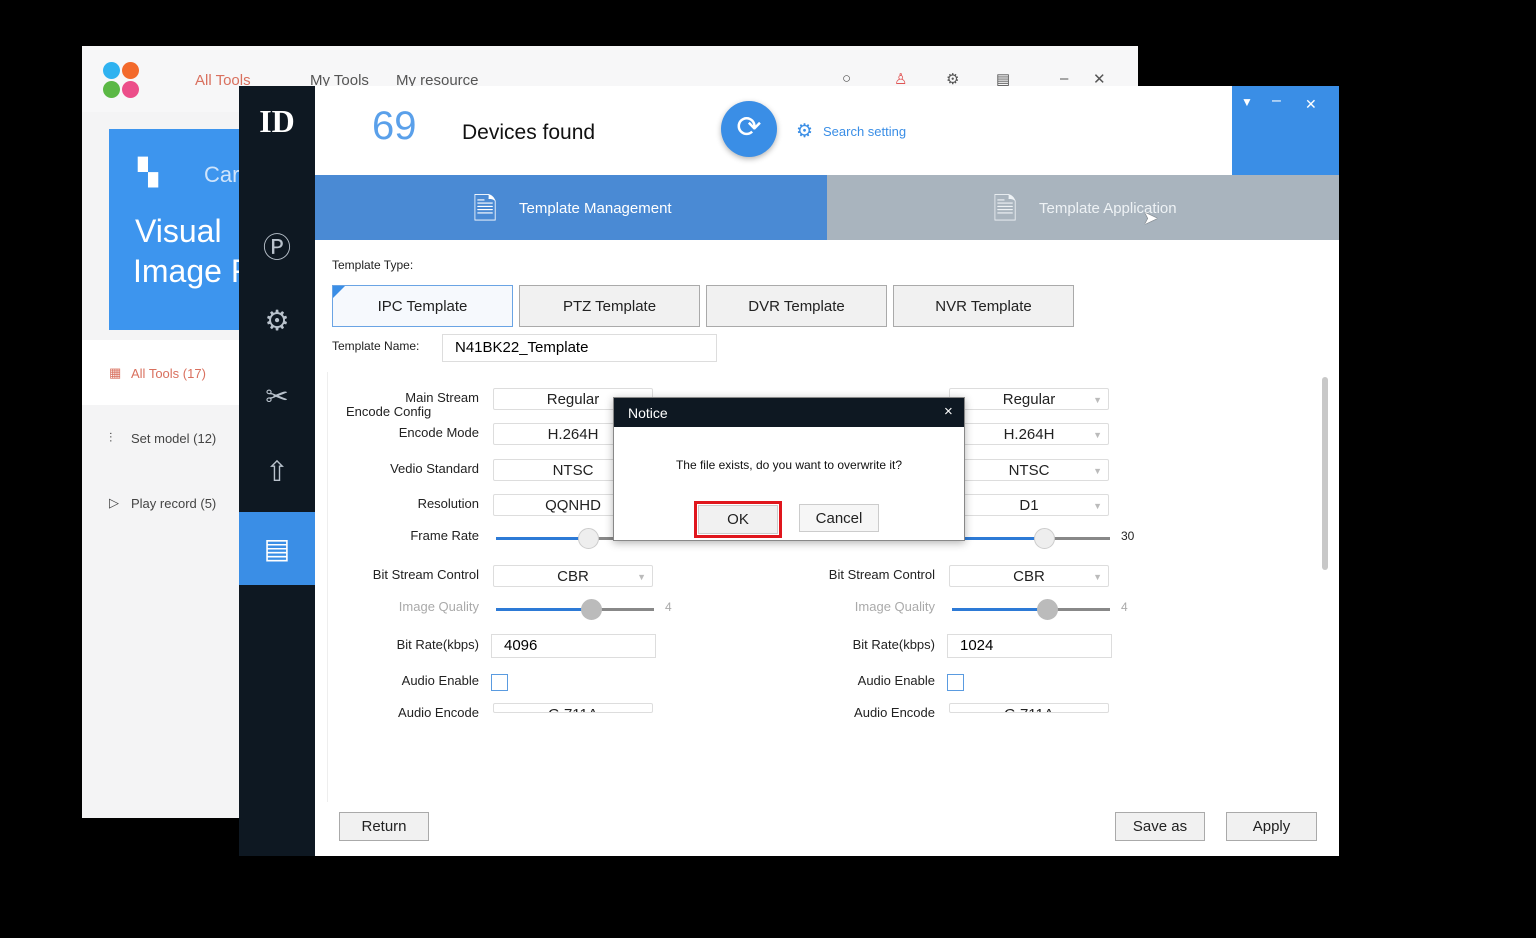 Image resolution: width=1536 pixels, height=938 pixels. What do you see at coordinates (442, 397) in the screenshot?
I see `main-stream-label: Main Stream` at bounding box center [442, 397].